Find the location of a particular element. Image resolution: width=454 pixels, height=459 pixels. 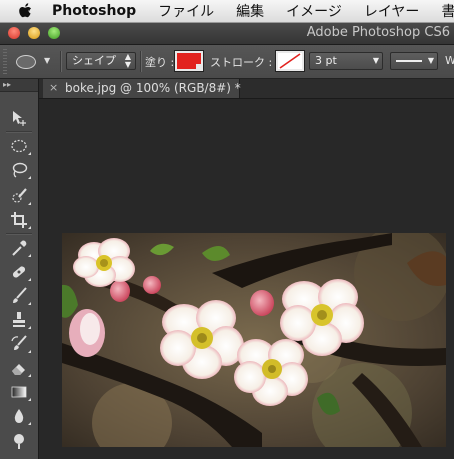

clone-stamp-icon is located at coordinates (19, 319).